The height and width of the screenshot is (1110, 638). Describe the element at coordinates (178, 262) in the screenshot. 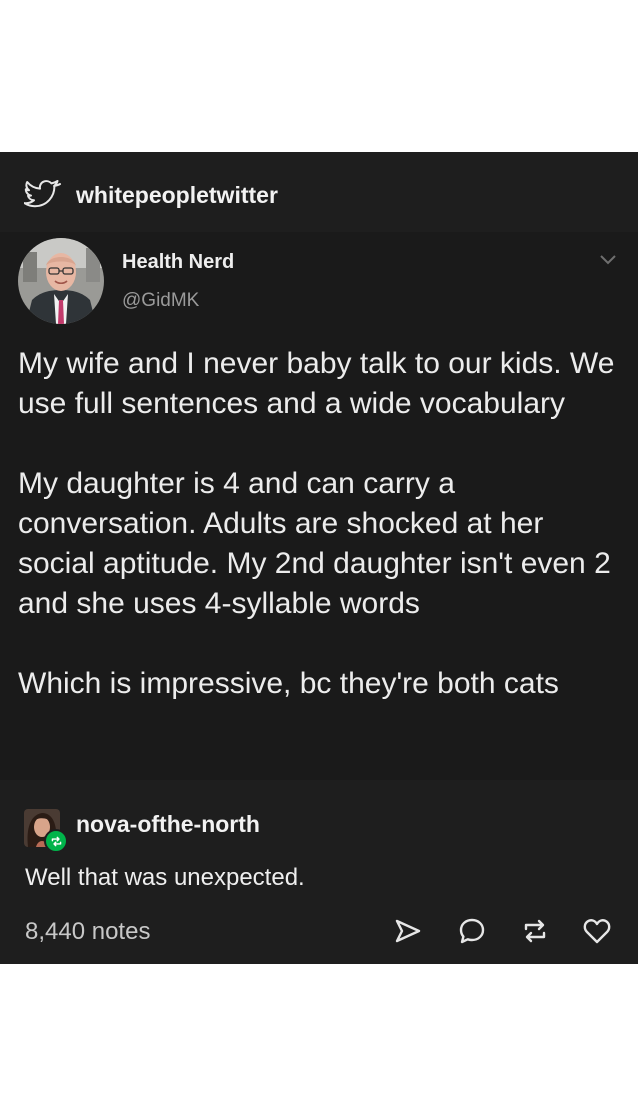

I see `tweet-display-name: Health Nerd` at that location.